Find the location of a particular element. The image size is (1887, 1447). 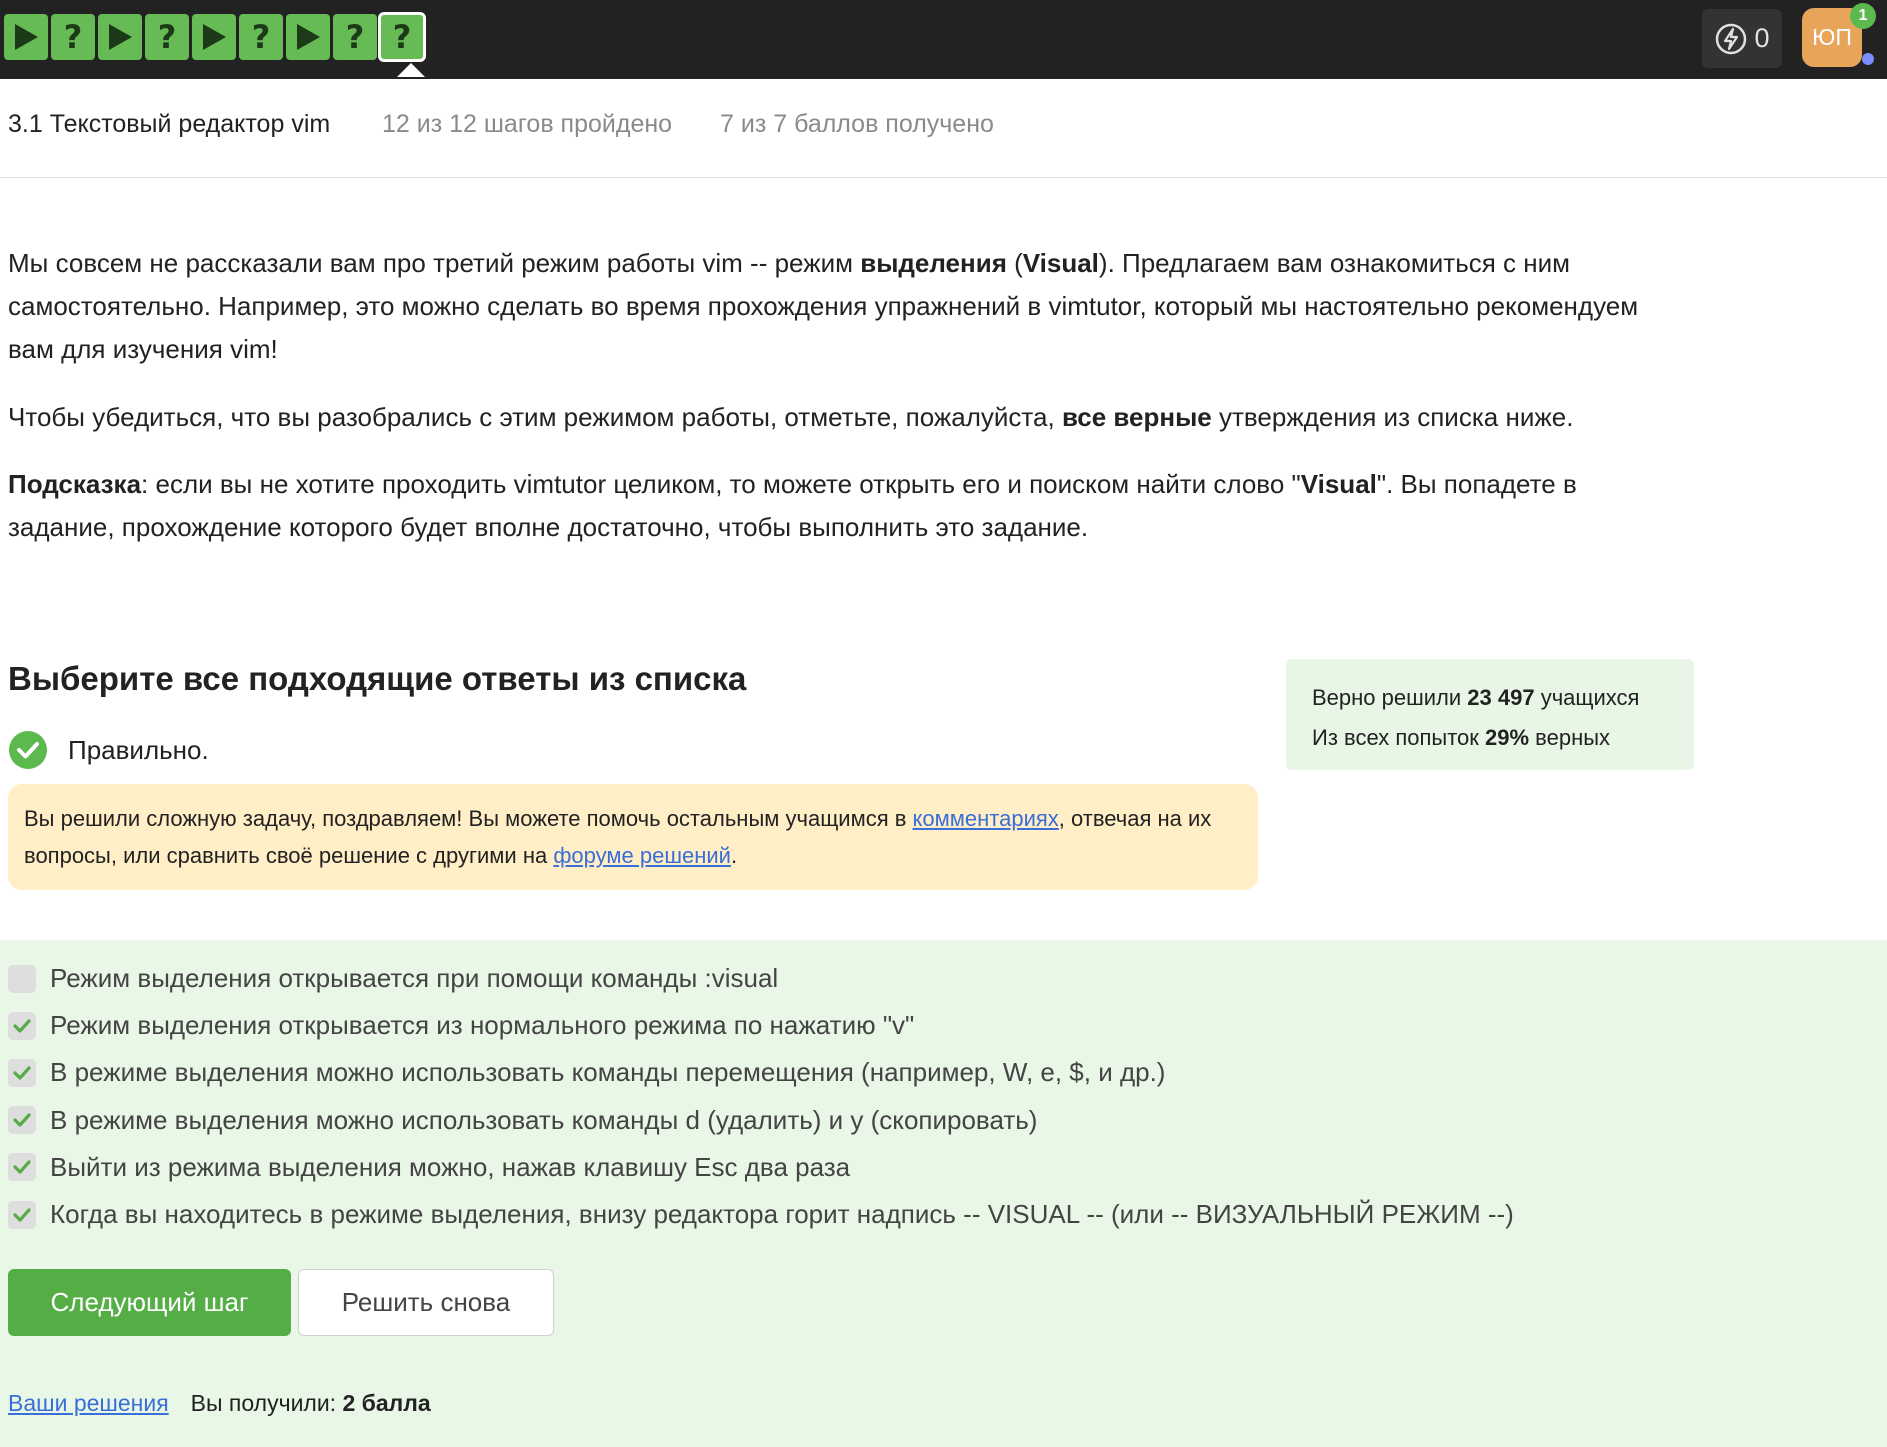

your-solutions-link: Ваши решения is located at coordinates (88, 1403).